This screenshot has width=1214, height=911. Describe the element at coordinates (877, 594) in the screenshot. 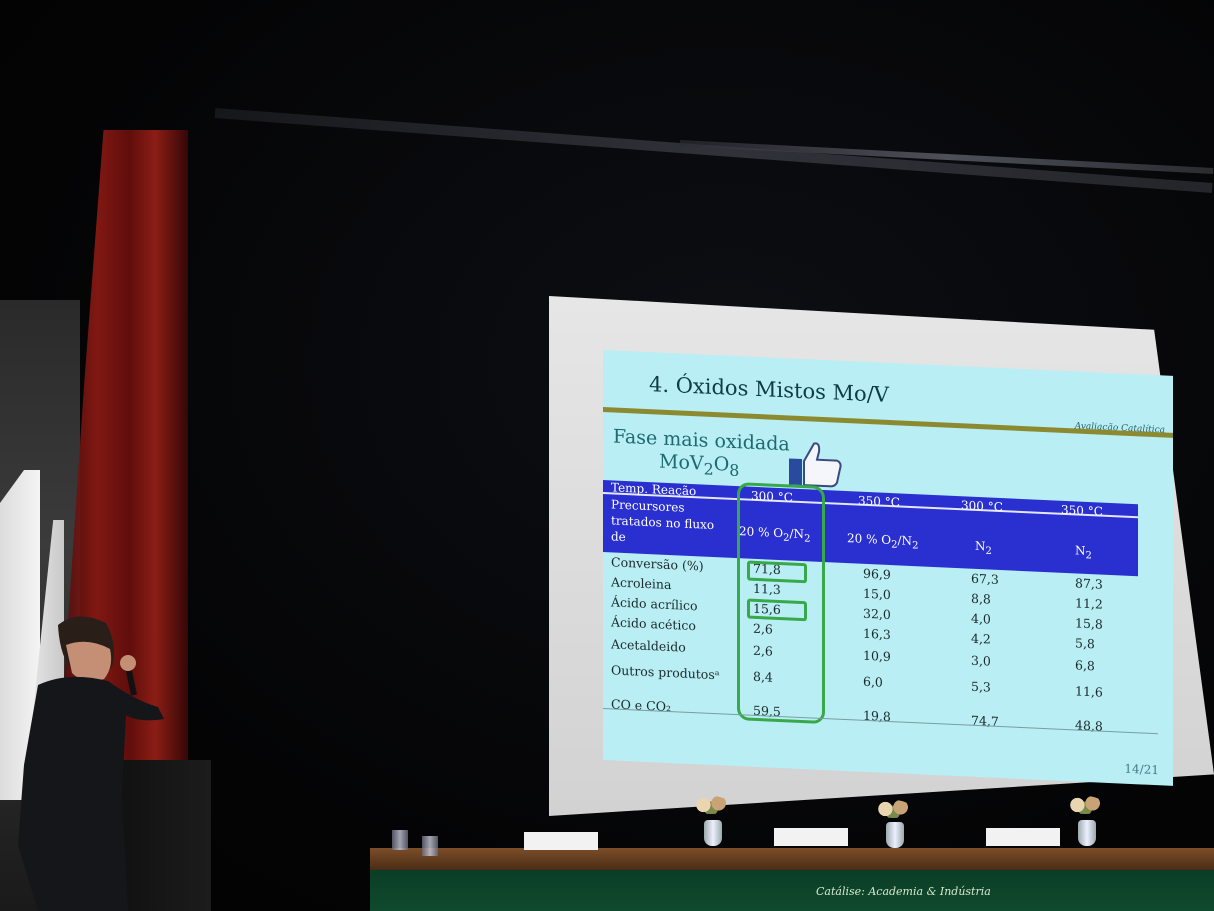

I see `table-cell: 15,0` at that location.